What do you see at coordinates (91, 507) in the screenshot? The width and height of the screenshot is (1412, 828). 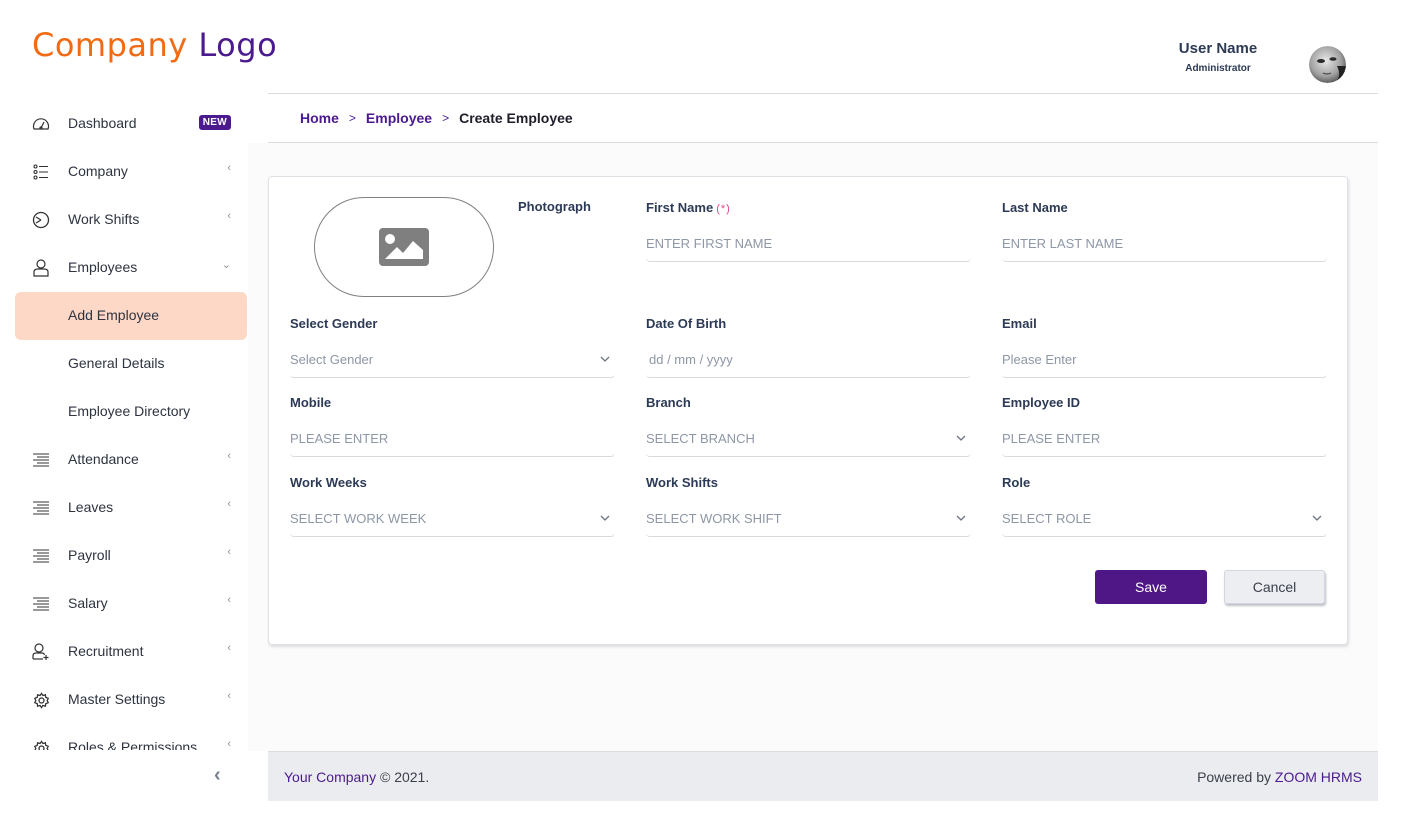 I see `sidebar-item-label: Leaves` at bounding box center [91, 507].